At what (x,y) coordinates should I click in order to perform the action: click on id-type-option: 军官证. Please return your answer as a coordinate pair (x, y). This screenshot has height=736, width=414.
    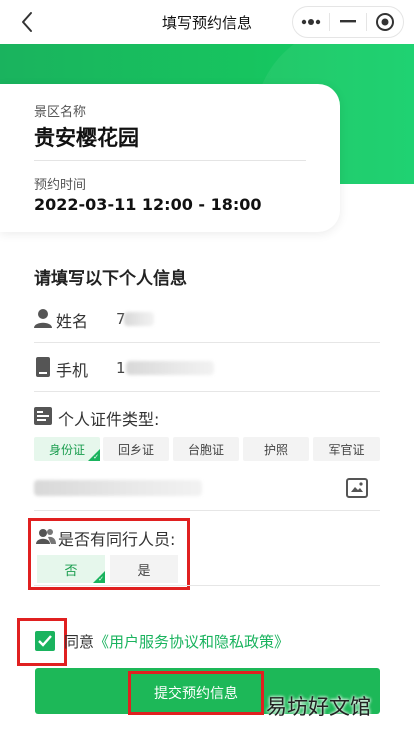
    Looking at the image, I should click on (346, 449).